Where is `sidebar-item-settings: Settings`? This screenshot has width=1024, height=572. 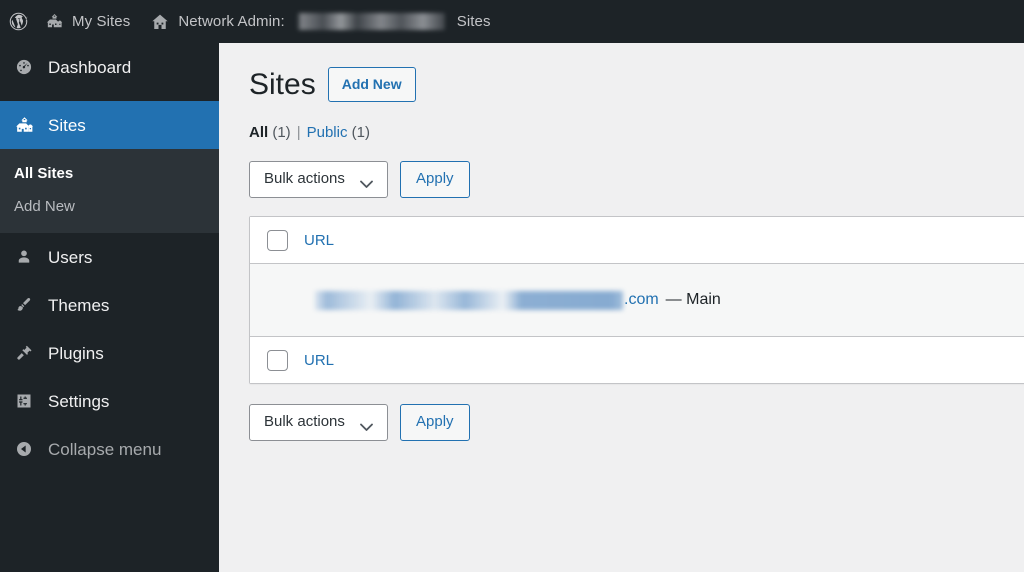 sidebar-item-settings: Settings is located at coordinates (109, 401).